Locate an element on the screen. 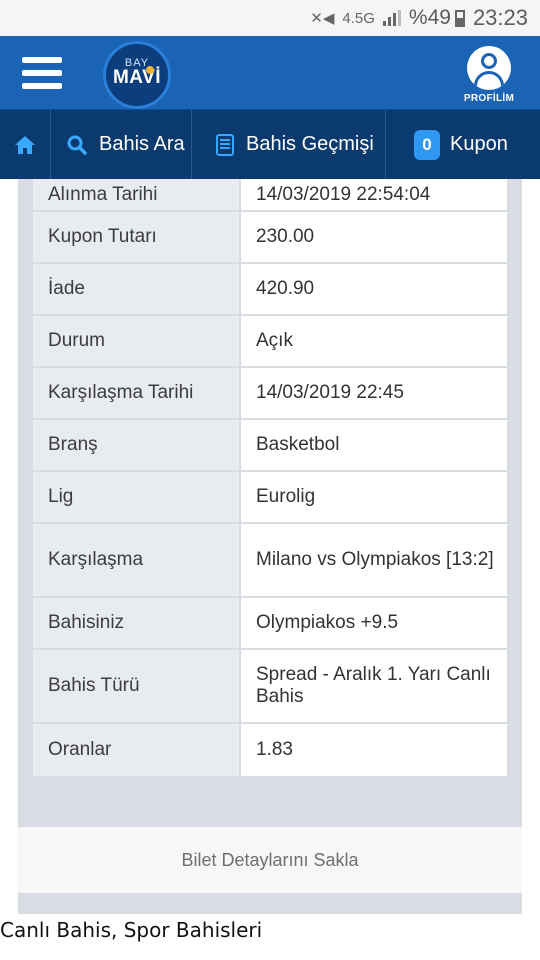 The image size is (540, 960). detail-row-return: İade 420.90 is located at coordinates (270, 290).